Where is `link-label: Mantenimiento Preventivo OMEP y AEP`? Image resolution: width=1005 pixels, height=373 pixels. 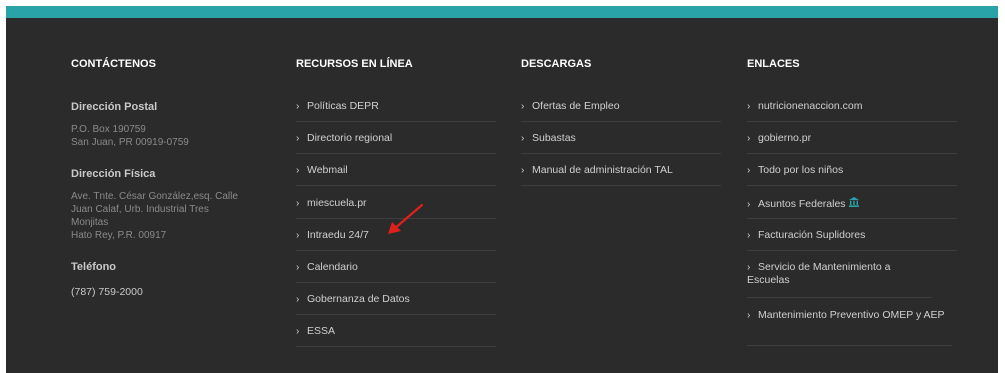
link-label: Mantenimiento Preventivo OMEP y AEP is located at coordinates (851, 315).